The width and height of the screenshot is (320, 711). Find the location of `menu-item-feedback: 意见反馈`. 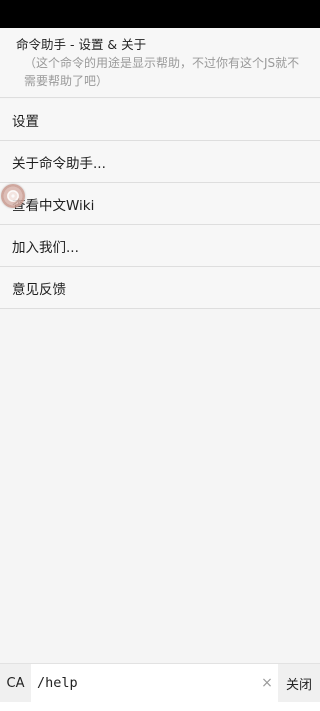

menu-item-feedback: 意见反馈 is located at coordinates (160, 288).